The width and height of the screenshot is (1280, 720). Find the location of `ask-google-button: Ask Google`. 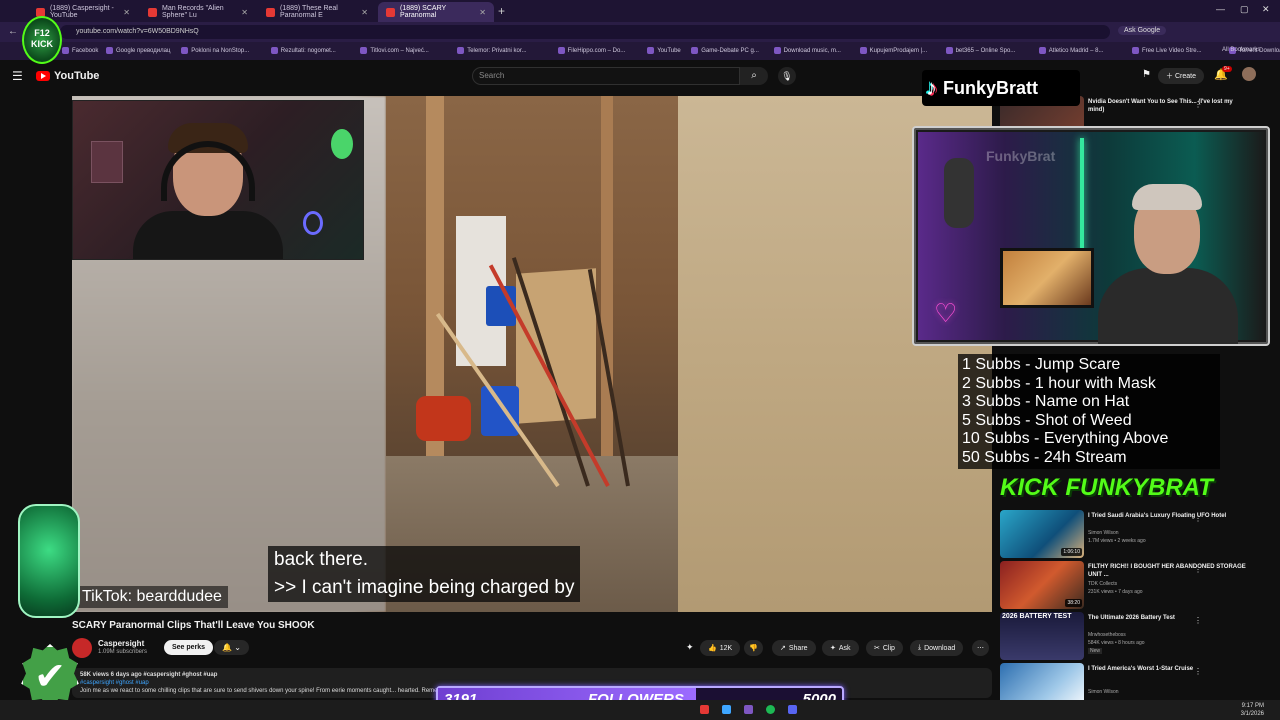

ask-google-button: Ask Google is located at coordinates (1142, 30).